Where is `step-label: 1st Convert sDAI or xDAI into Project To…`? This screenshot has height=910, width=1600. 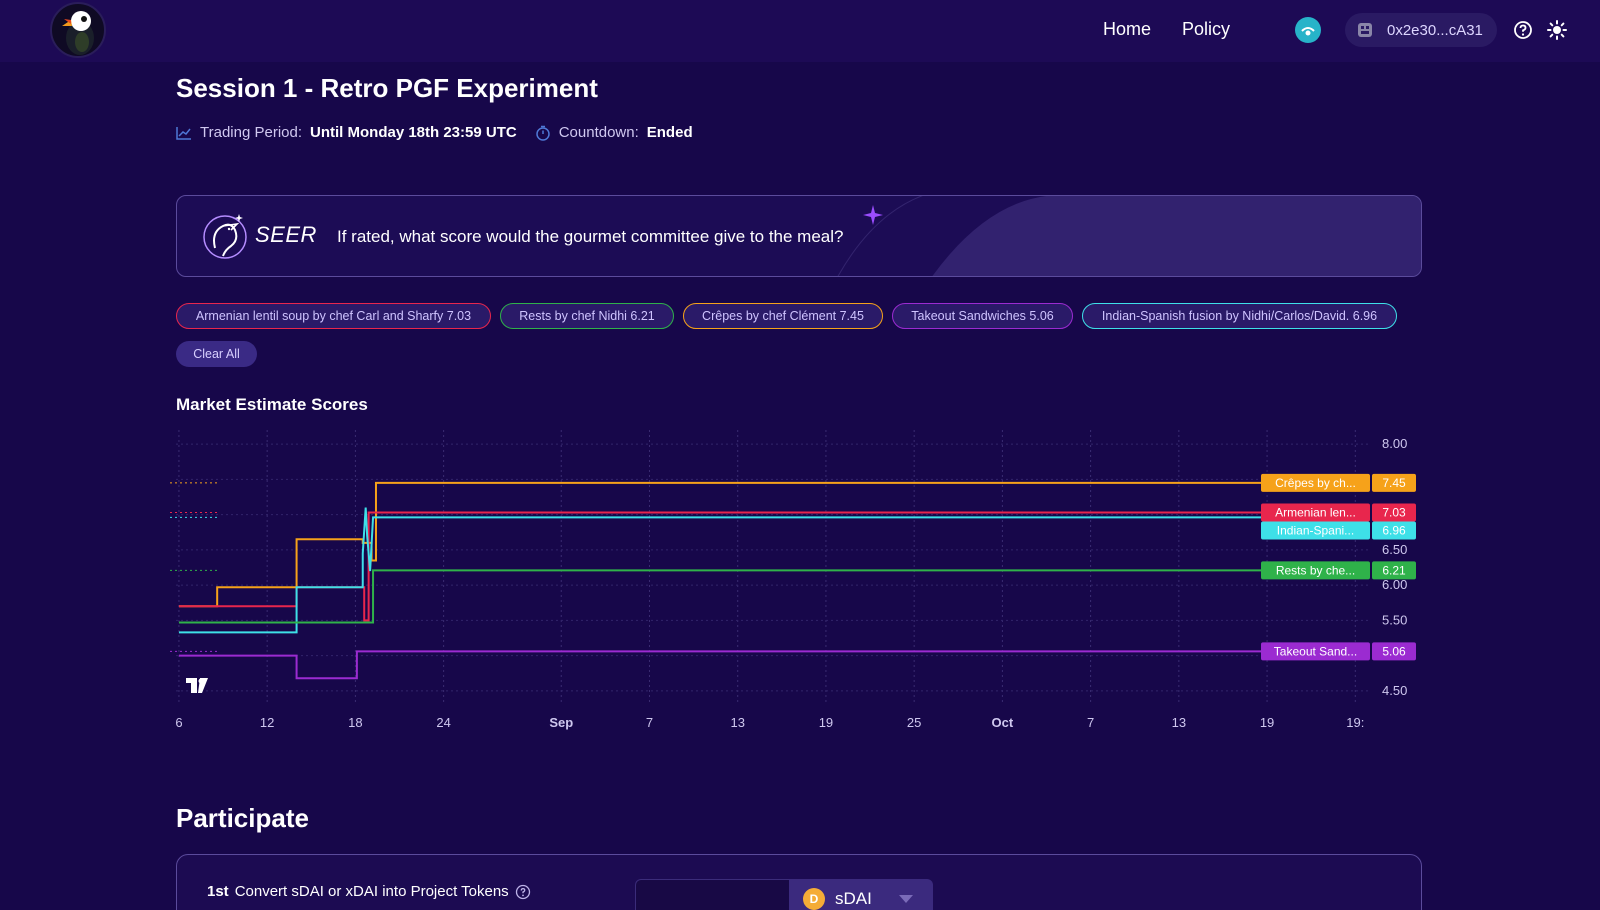
step-label: 1st Convert sDAI or xDAI into Project To… is located at coordinates (369, 891).